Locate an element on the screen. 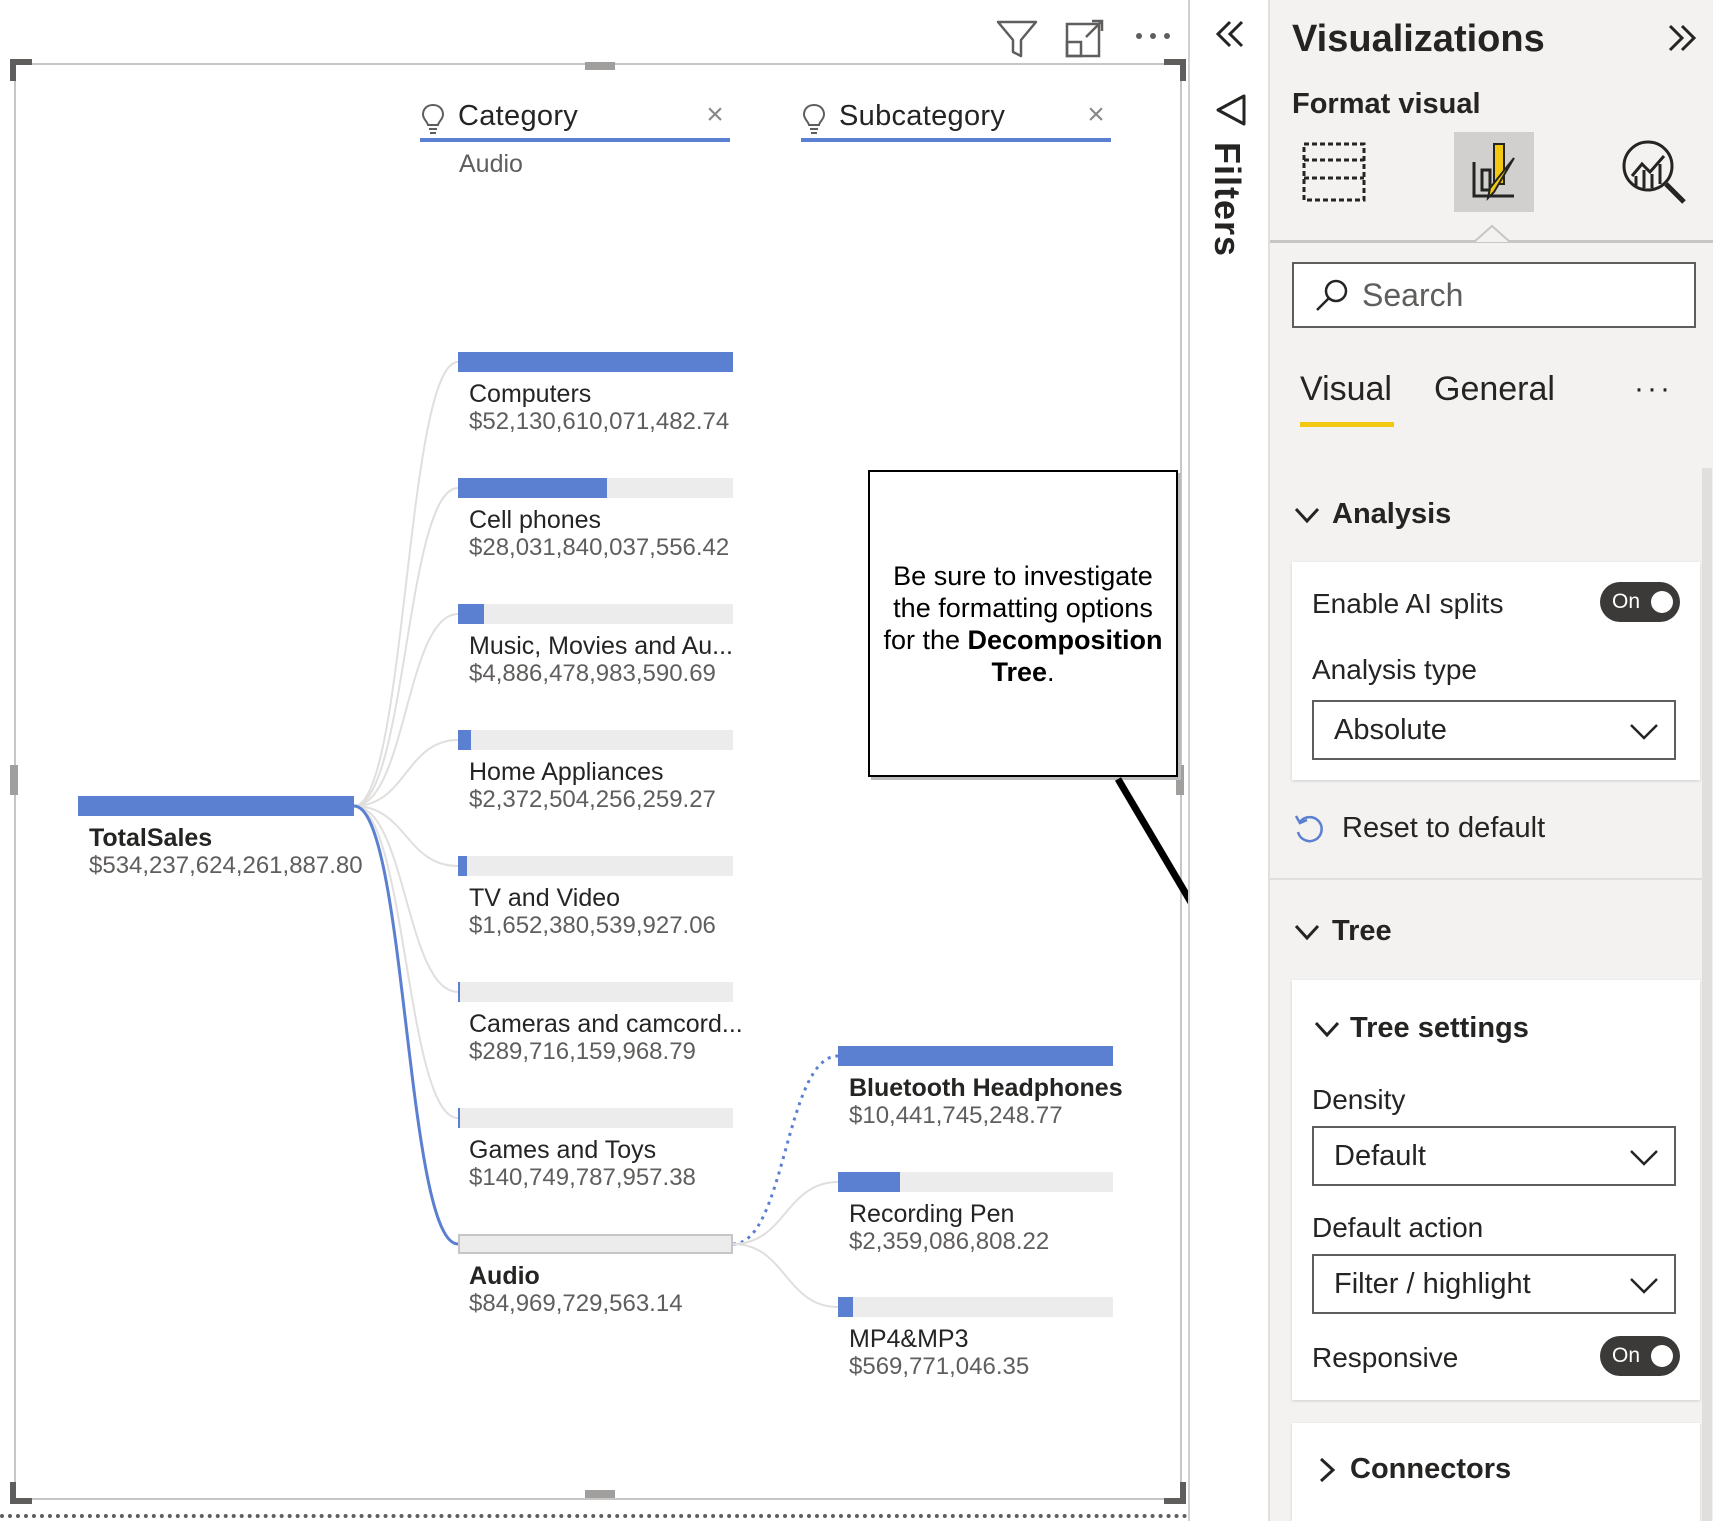 The image size is (1713, 1521). responsive-toggle: On is located at coordinates (1640, 1356).